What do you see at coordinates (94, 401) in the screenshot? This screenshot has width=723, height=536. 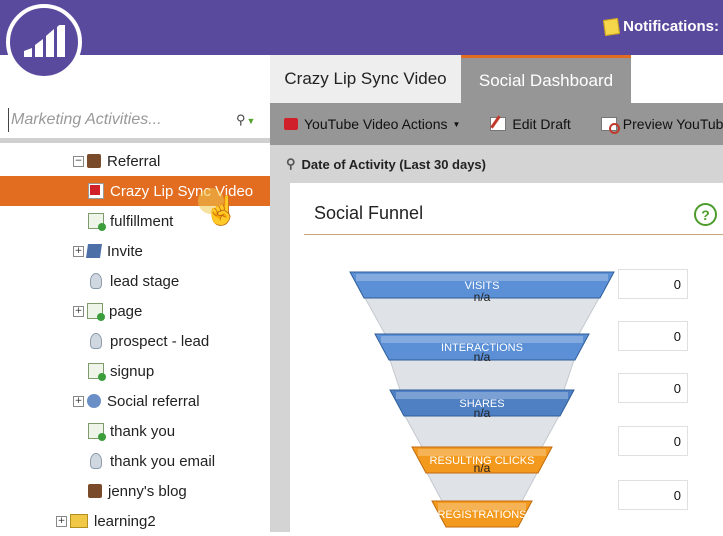 I see `social-program-icon` at bounding box center [94, 401].